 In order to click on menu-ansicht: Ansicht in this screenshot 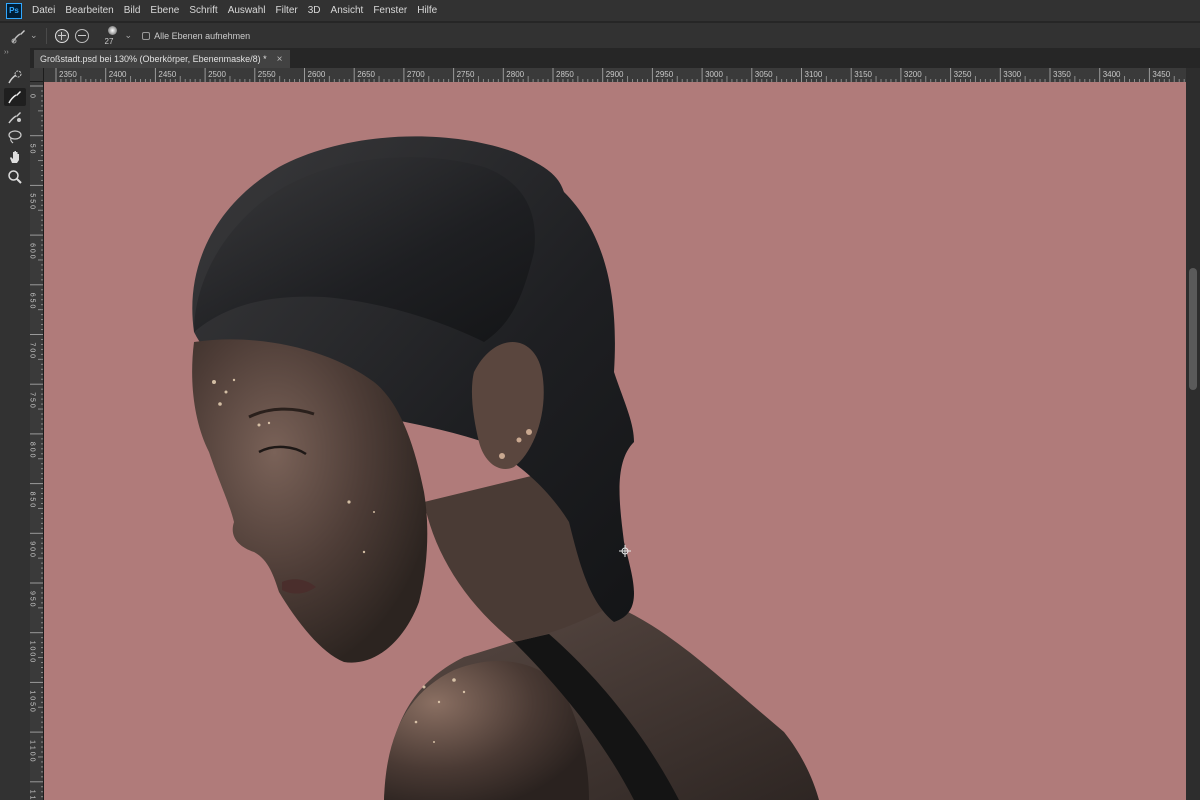, I will do `click(347, 10)`.